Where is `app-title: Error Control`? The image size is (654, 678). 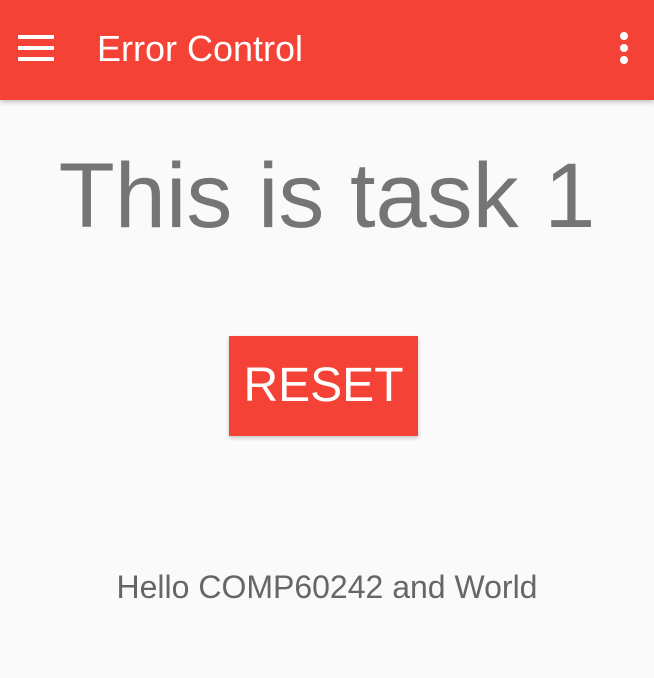
app-title: Error Control is located at coordinates (200, 48).